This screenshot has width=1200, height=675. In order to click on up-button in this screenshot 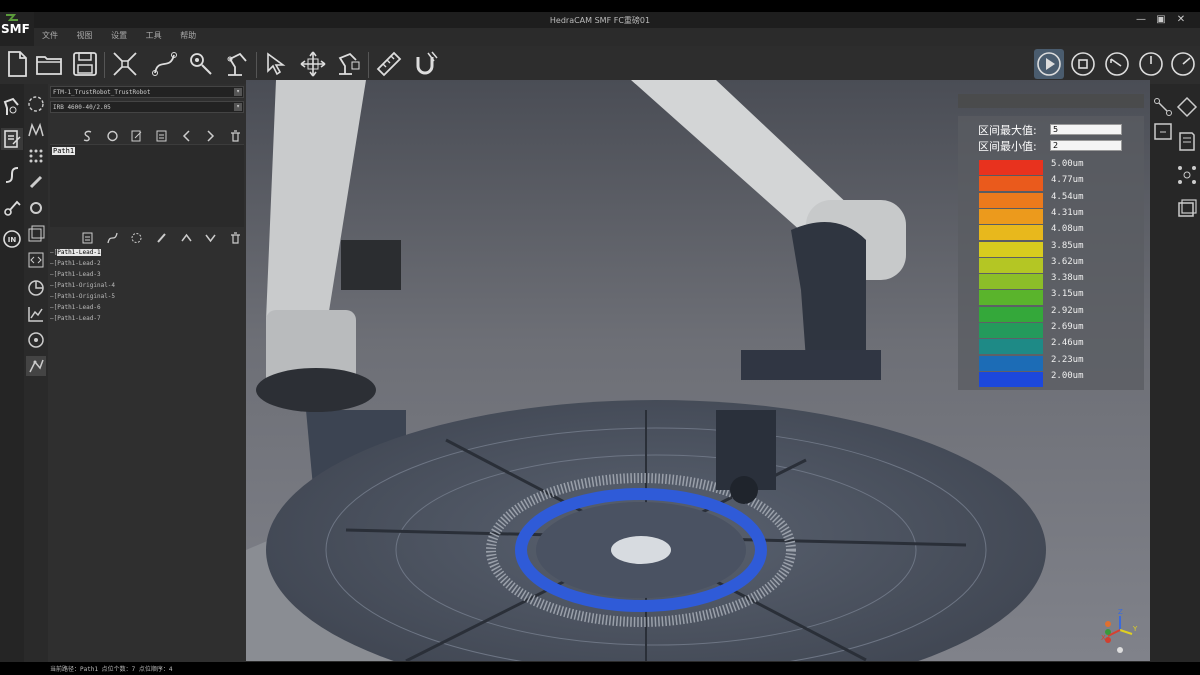, I will do `click(186, 237)`.